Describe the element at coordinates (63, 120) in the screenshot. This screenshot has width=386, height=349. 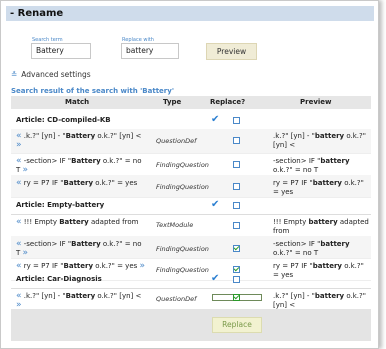
I see `article-name: Article: CD-compiled-KB` at that location.